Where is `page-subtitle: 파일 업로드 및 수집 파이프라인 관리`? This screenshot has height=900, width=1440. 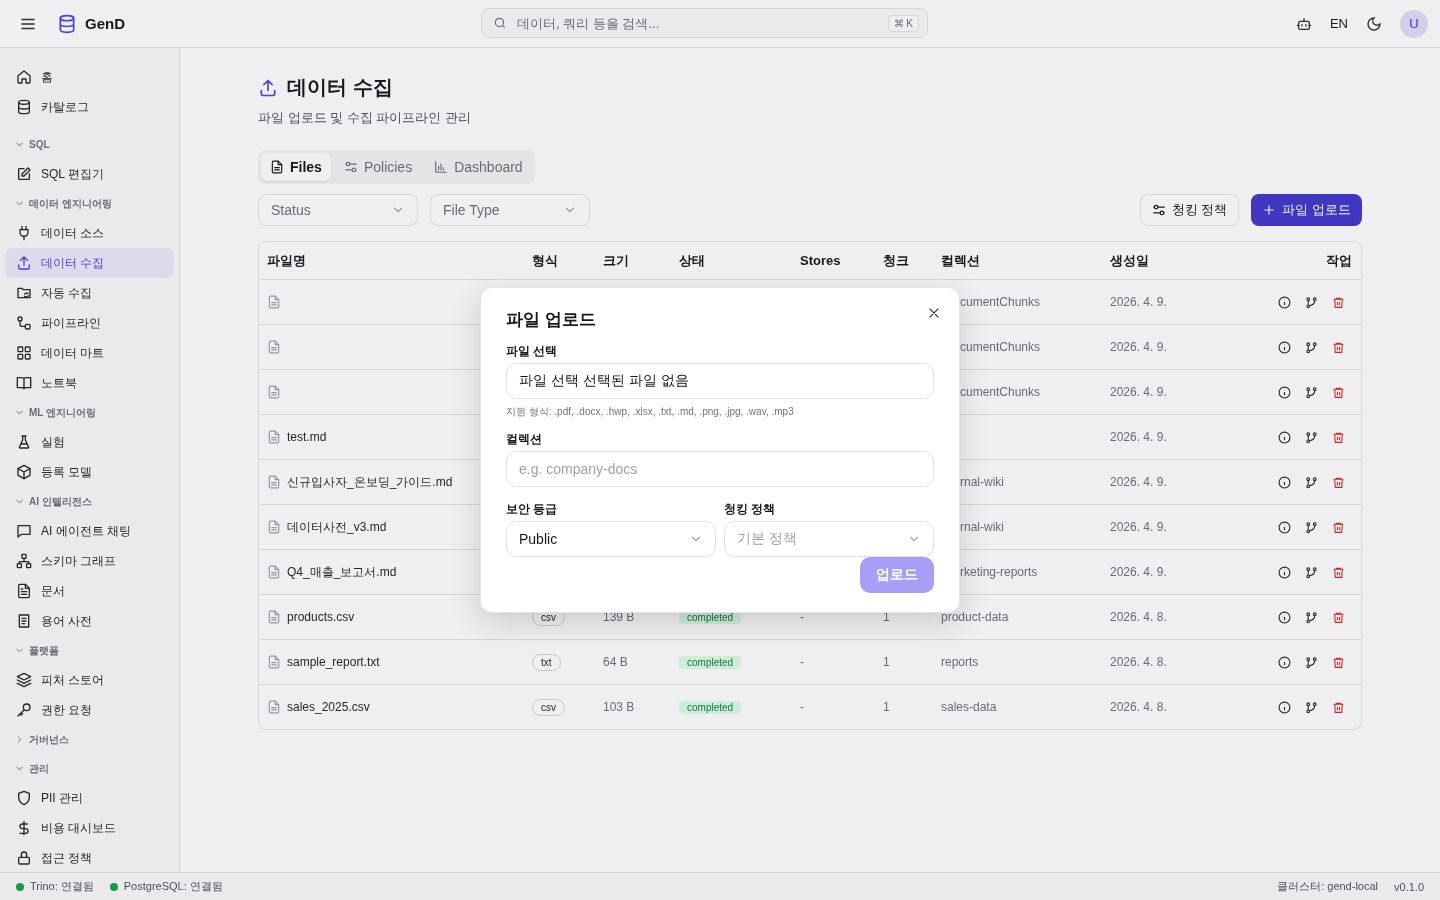 page-subtitle: 파일 업로드 및 수집 파이프라인 관리 is located at coordinates (365, 118).